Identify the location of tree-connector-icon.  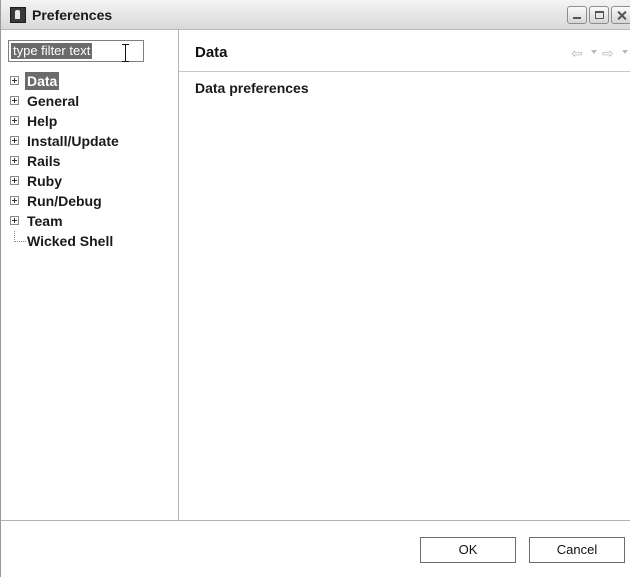
(20, 236).